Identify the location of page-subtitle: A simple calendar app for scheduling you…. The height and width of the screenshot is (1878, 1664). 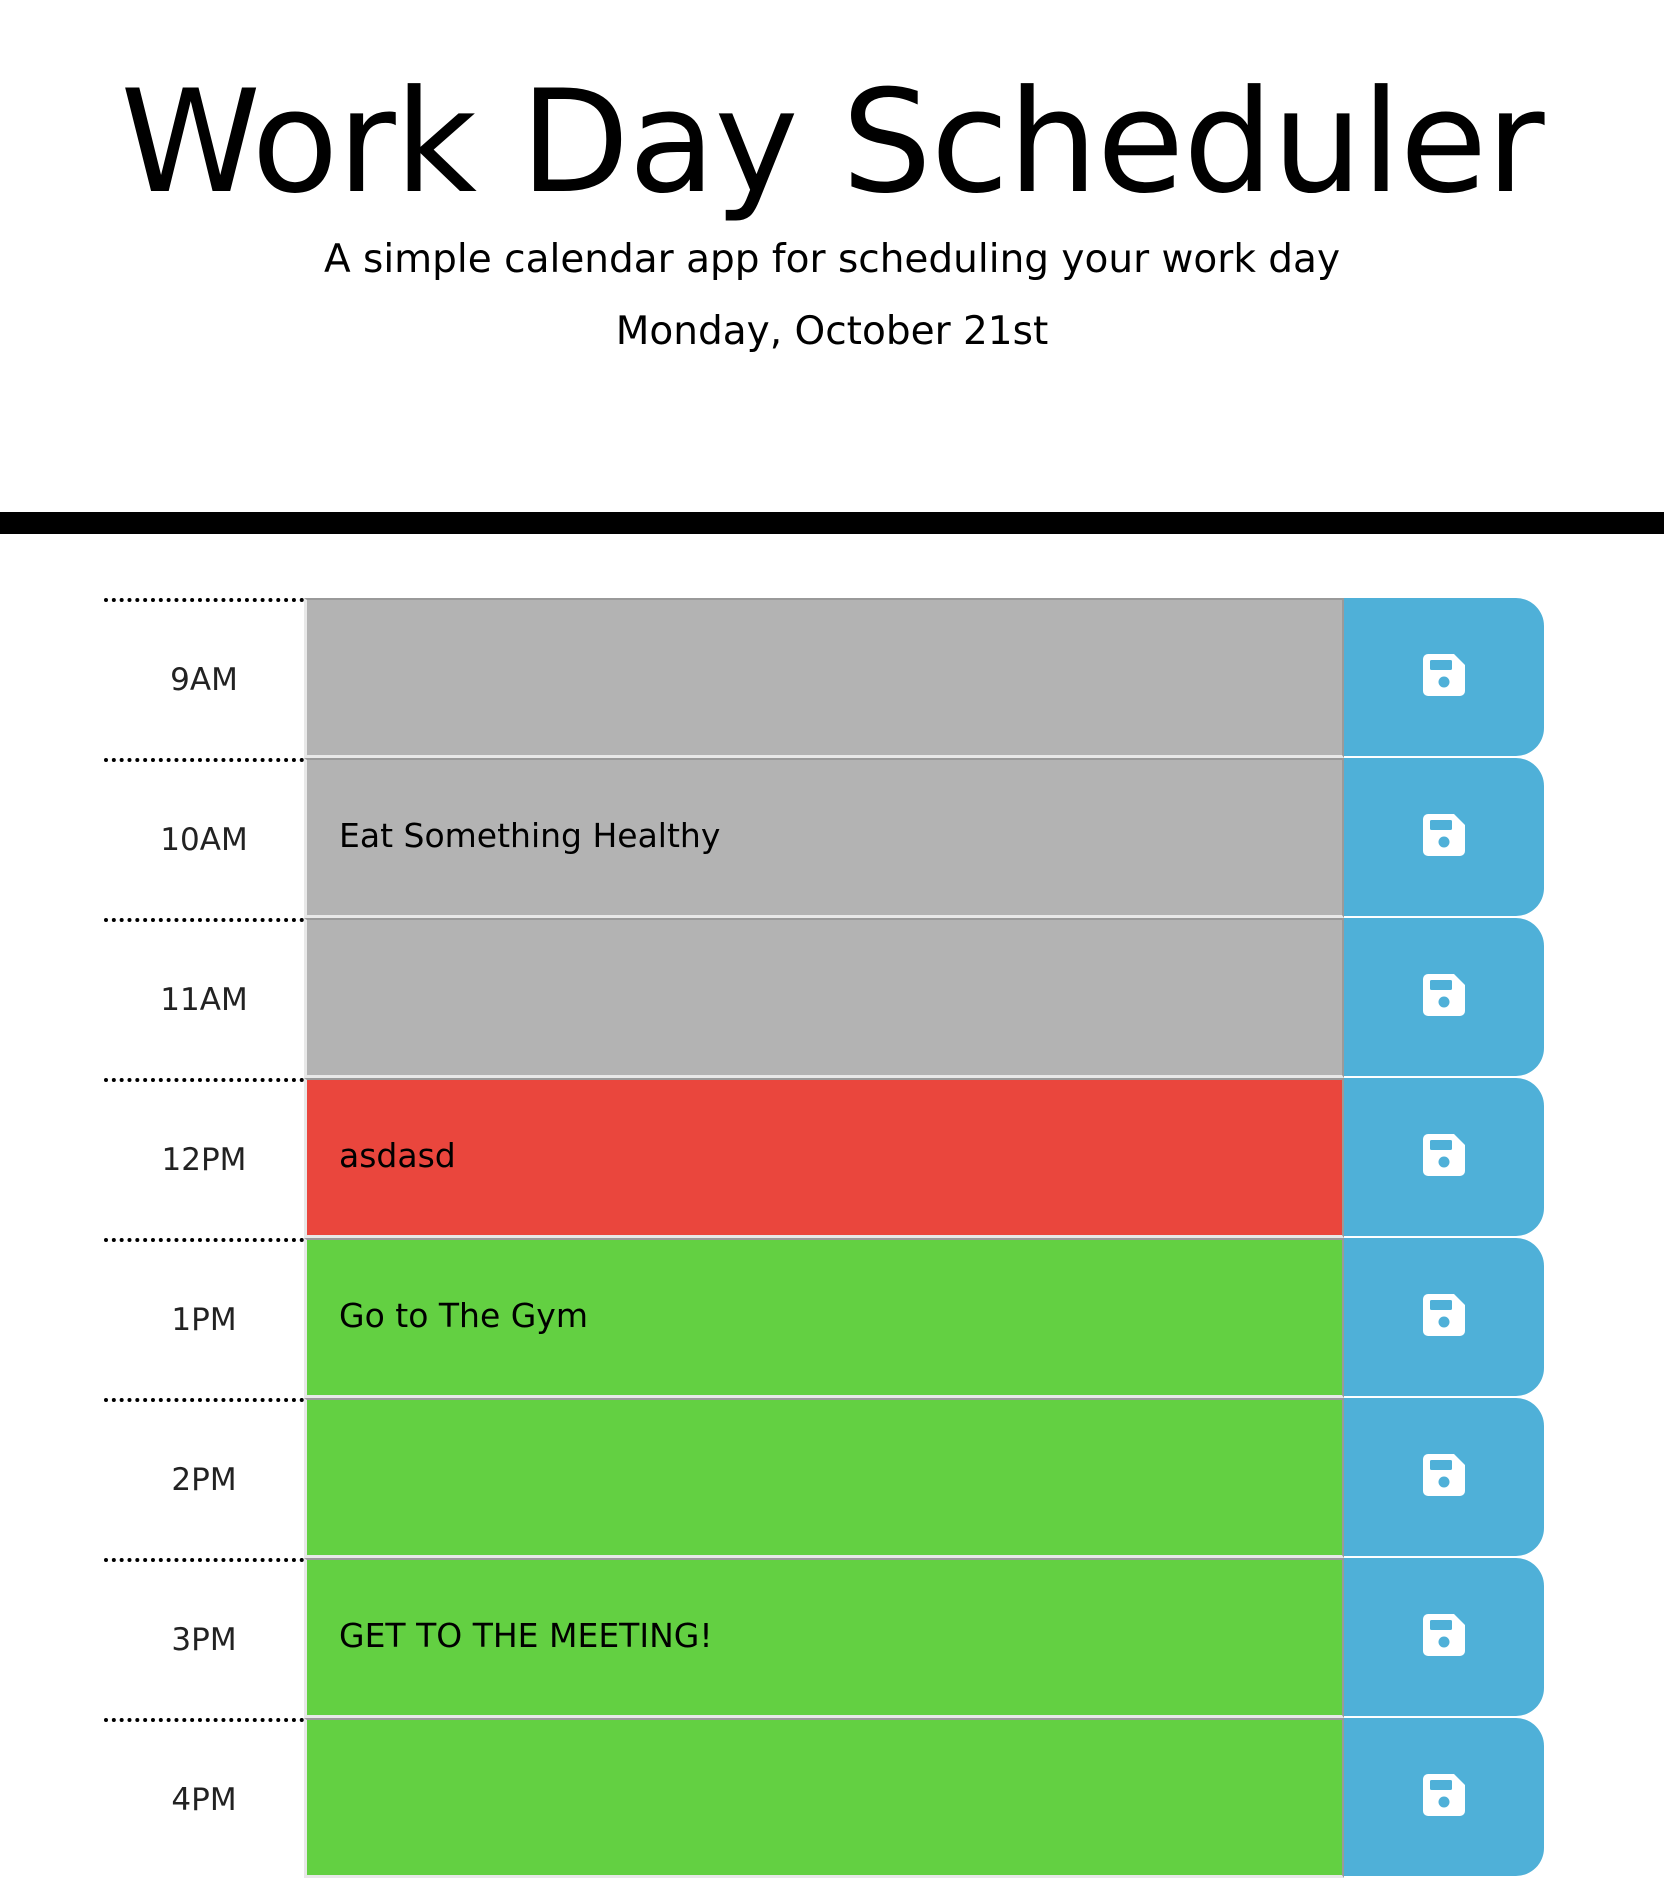
(832, 259).